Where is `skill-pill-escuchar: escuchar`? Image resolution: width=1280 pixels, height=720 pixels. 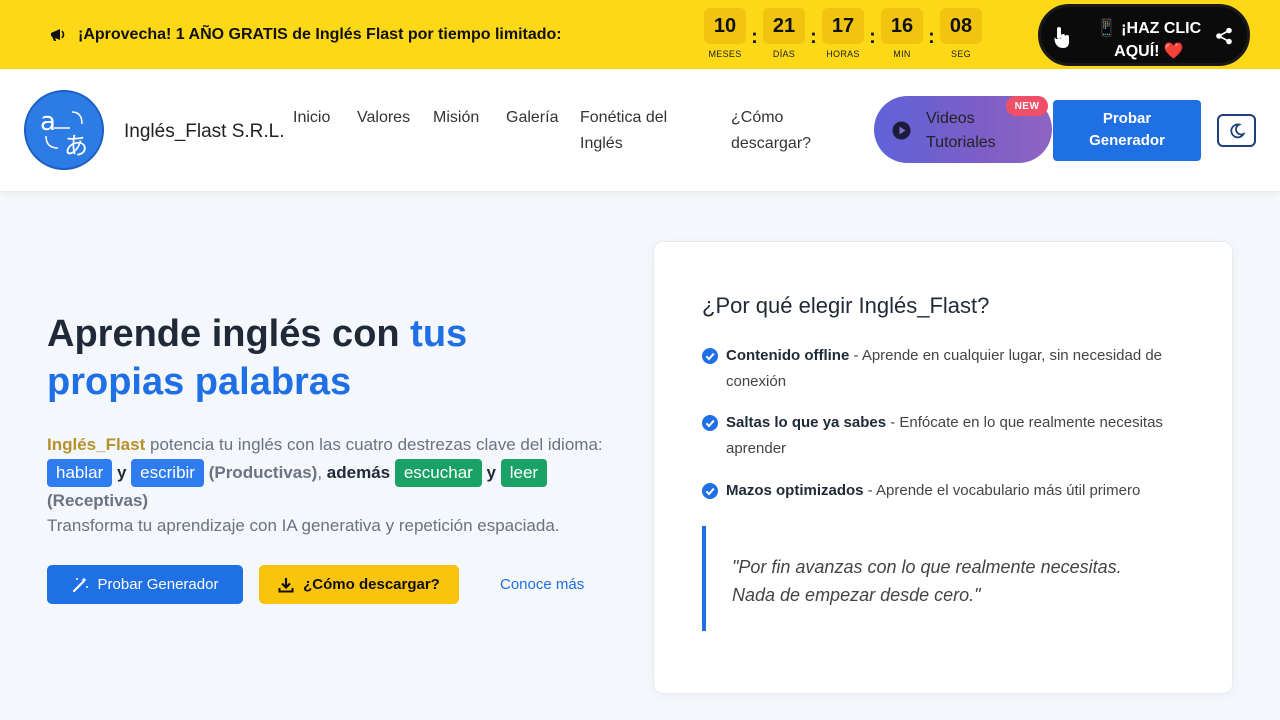 skill-pill-escuchar: escuchar is located at coordinates (438, 473).